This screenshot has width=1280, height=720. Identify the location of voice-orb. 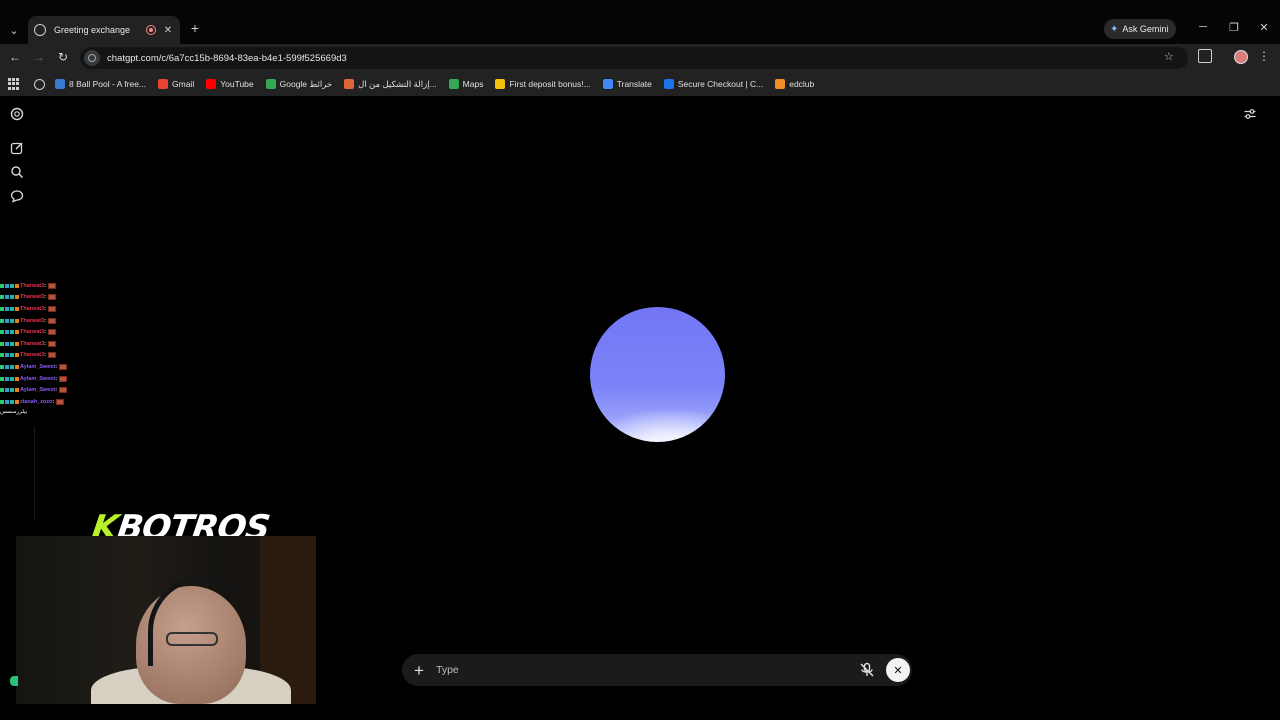
(657, 374).